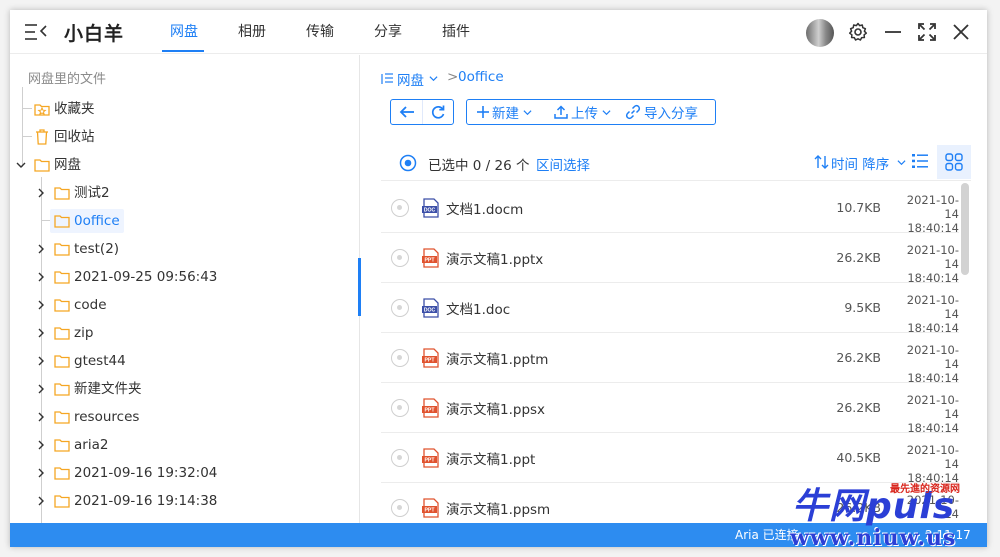  What do you see at coordinates (670, 409) in the screenshot?
I see `file-row: PPT 演示文稿1.ppsx 26.2KB 2021-10-14 18:40:14` at bounding box center [670, 409].